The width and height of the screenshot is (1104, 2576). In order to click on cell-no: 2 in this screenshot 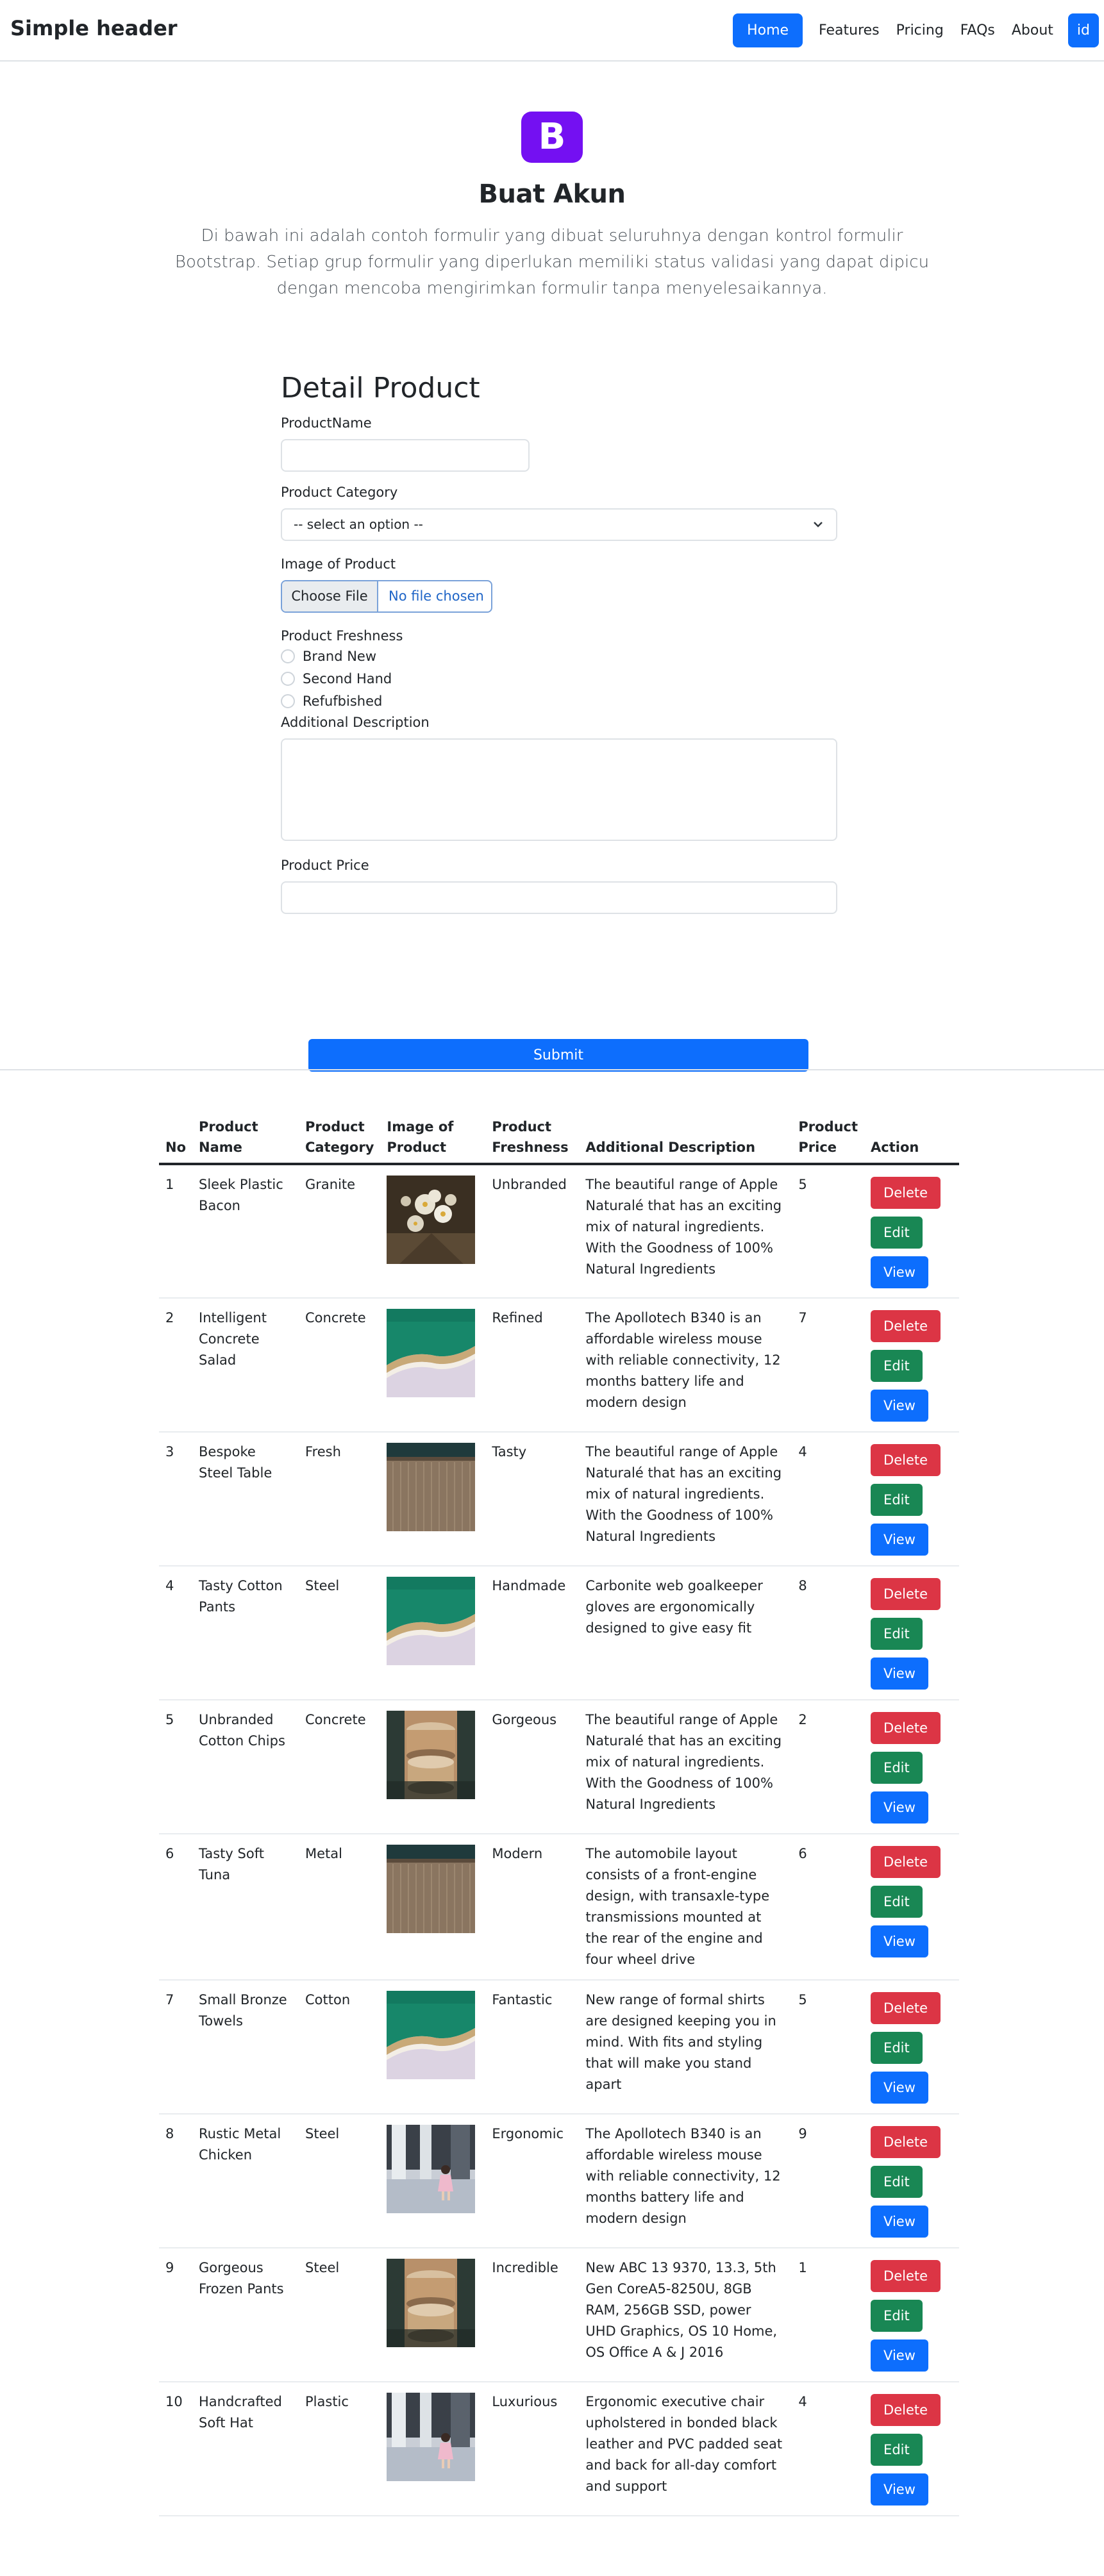, I will do `click(176, 1365)`.